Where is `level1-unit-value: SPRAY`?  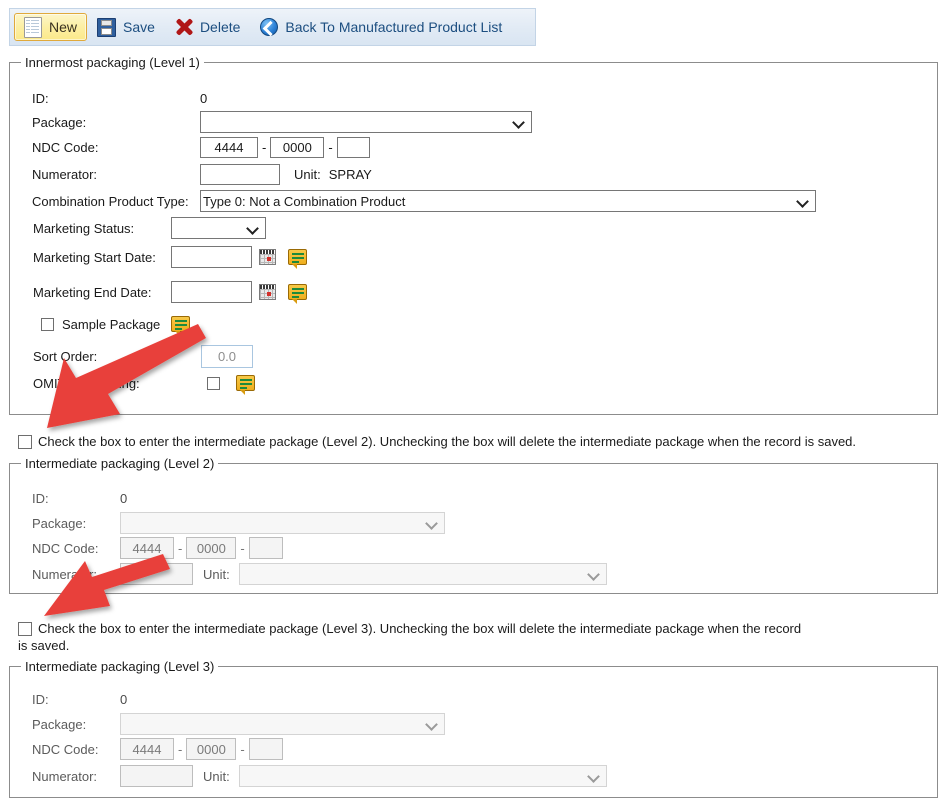 level1-unit-value: SPRAY is located at coordinates (350, 174).